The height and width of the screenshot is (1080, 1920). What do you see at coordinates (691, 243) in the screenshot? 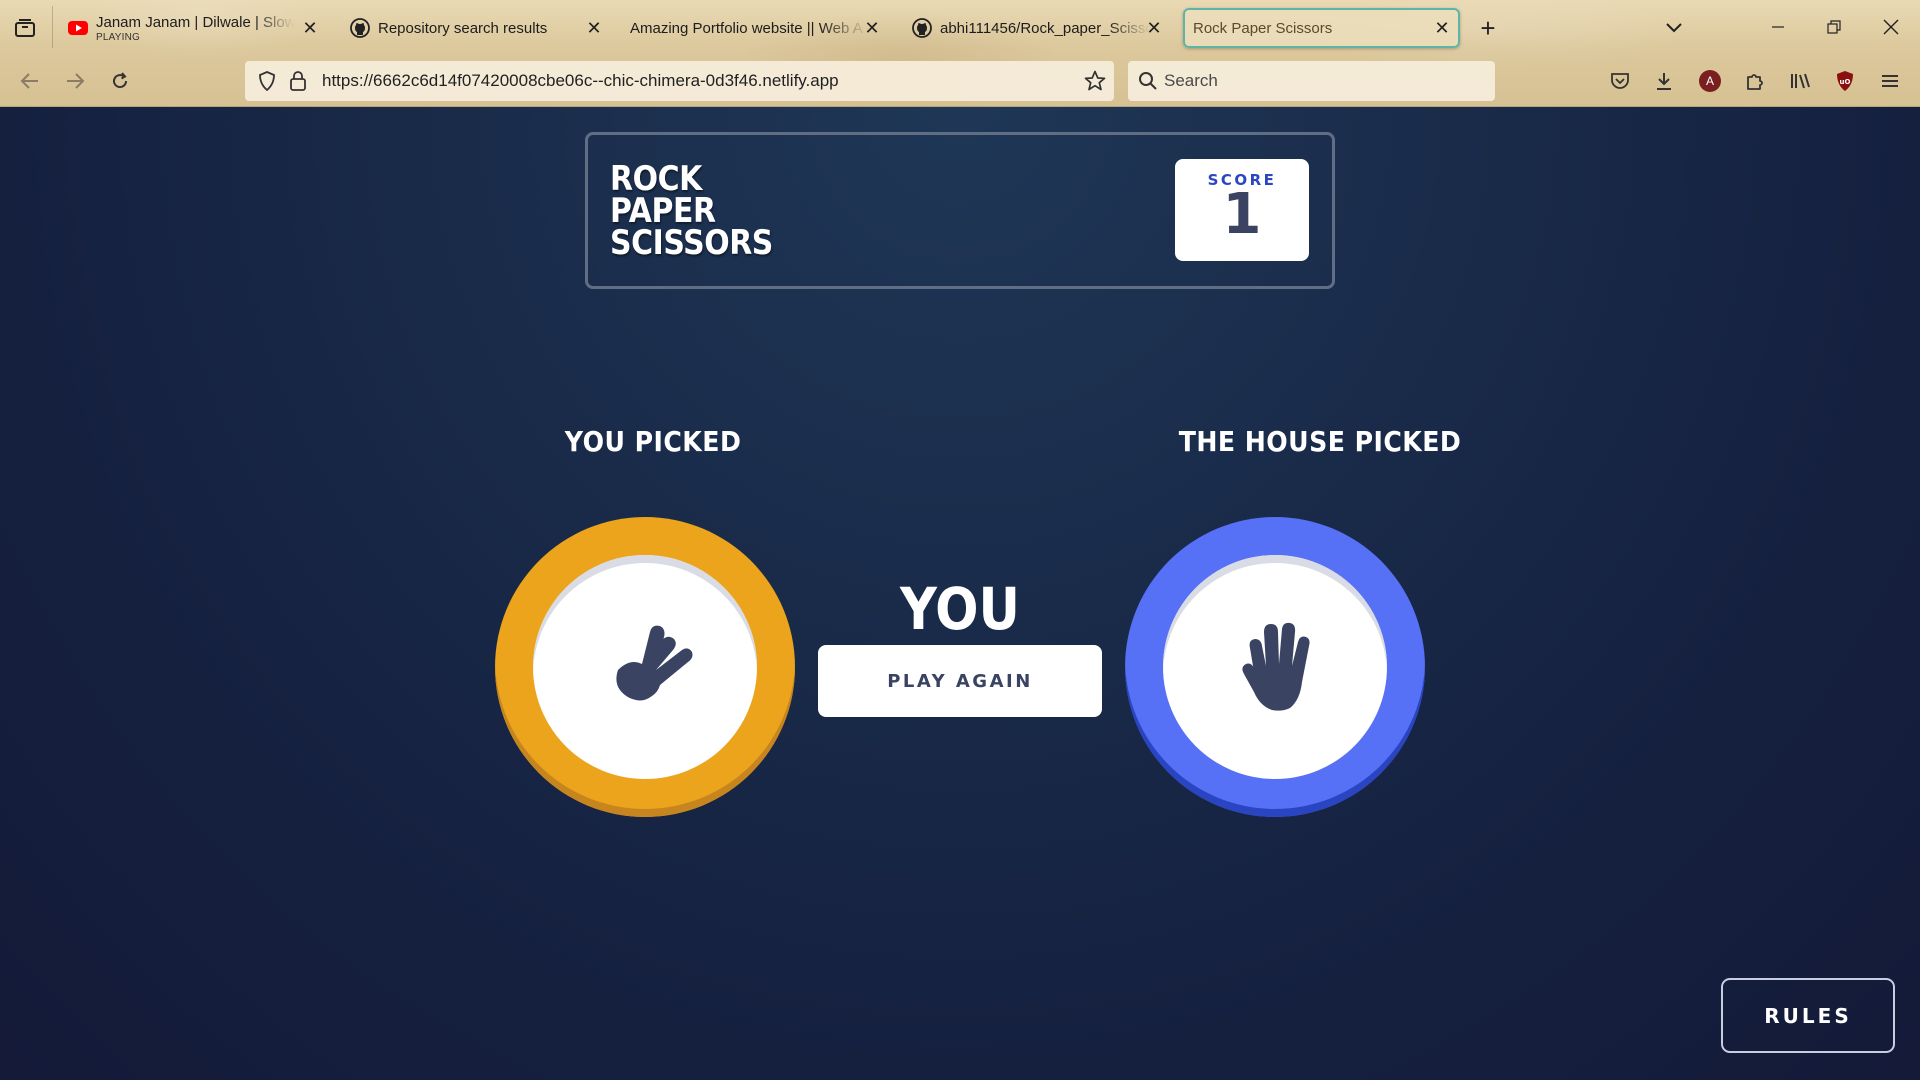
I see `title-line-scissors: SCISSORS` at bounding box center [691, 243].